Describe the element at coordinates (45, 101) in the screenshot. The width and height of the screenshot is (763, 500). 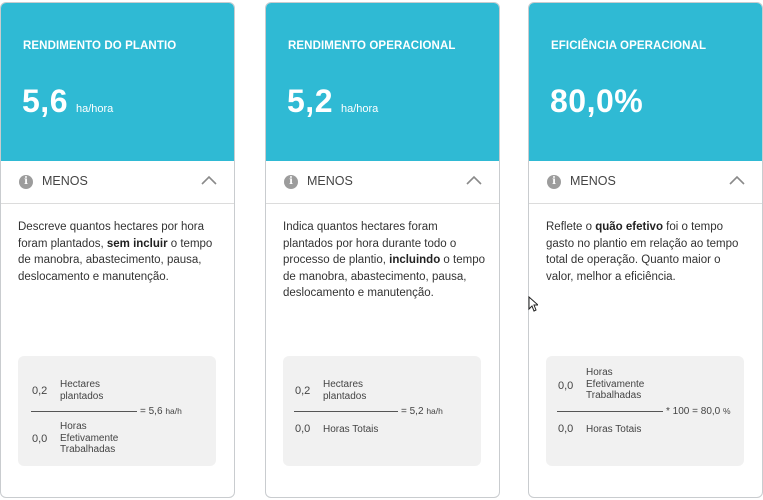
I see `card-value: 5,6` at that location.